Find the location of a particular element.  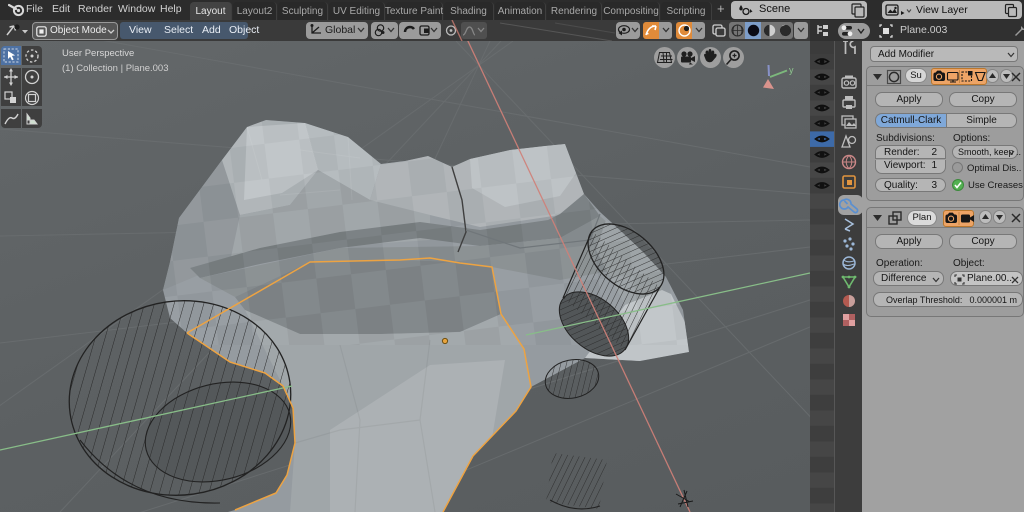

svg-text: y is located at coordinates (791, 70).